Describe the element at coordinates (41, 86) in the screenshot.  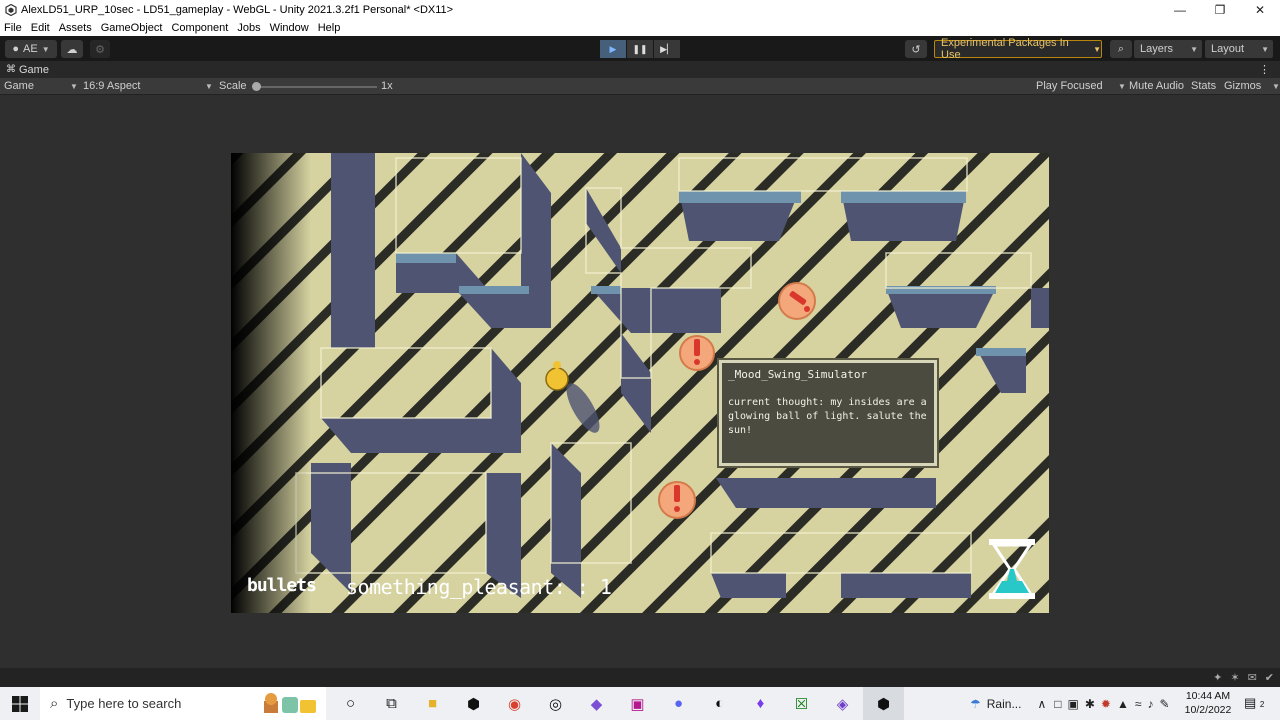
I see `display-dropdown: Game ▼` at that location.